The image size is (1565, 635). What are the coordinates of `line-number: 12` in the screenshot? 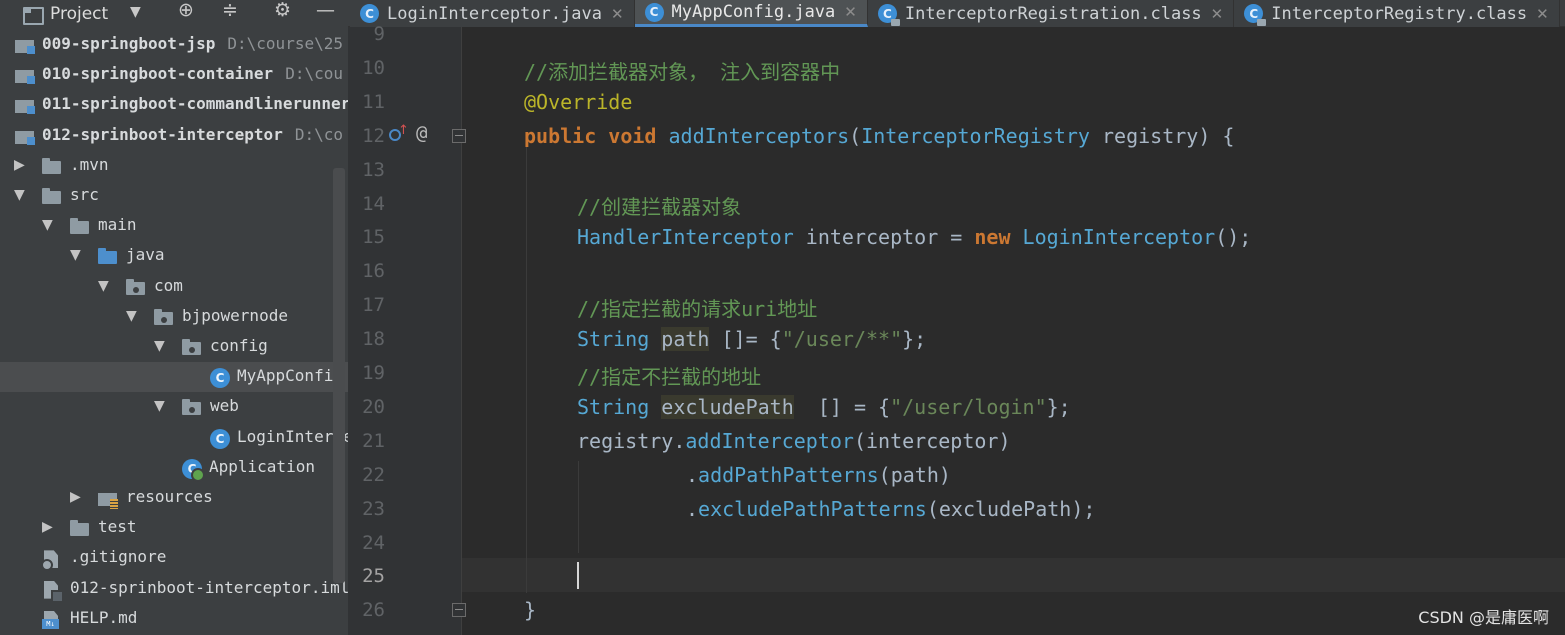 It's located at (373, 135).